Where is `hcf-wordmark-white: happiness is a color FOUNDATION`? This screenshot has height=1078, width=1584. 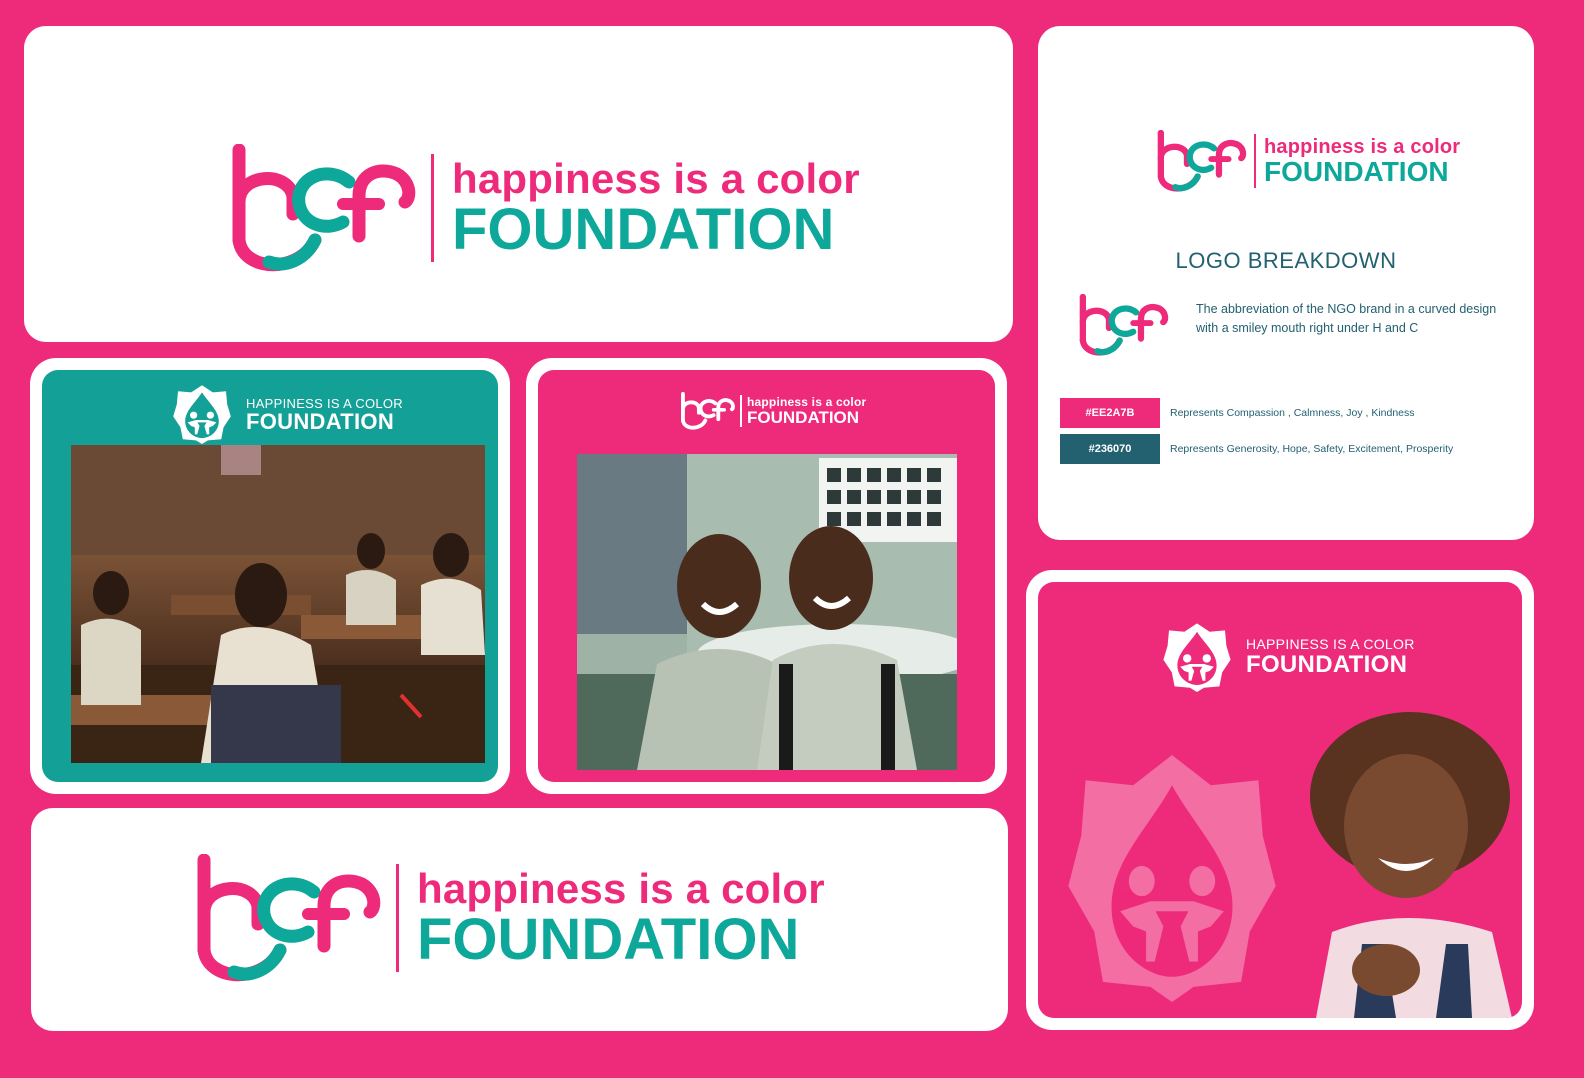
hcf-wordmark-white: happiness is a color FOUNDATION is located at coordinates (773, 411).